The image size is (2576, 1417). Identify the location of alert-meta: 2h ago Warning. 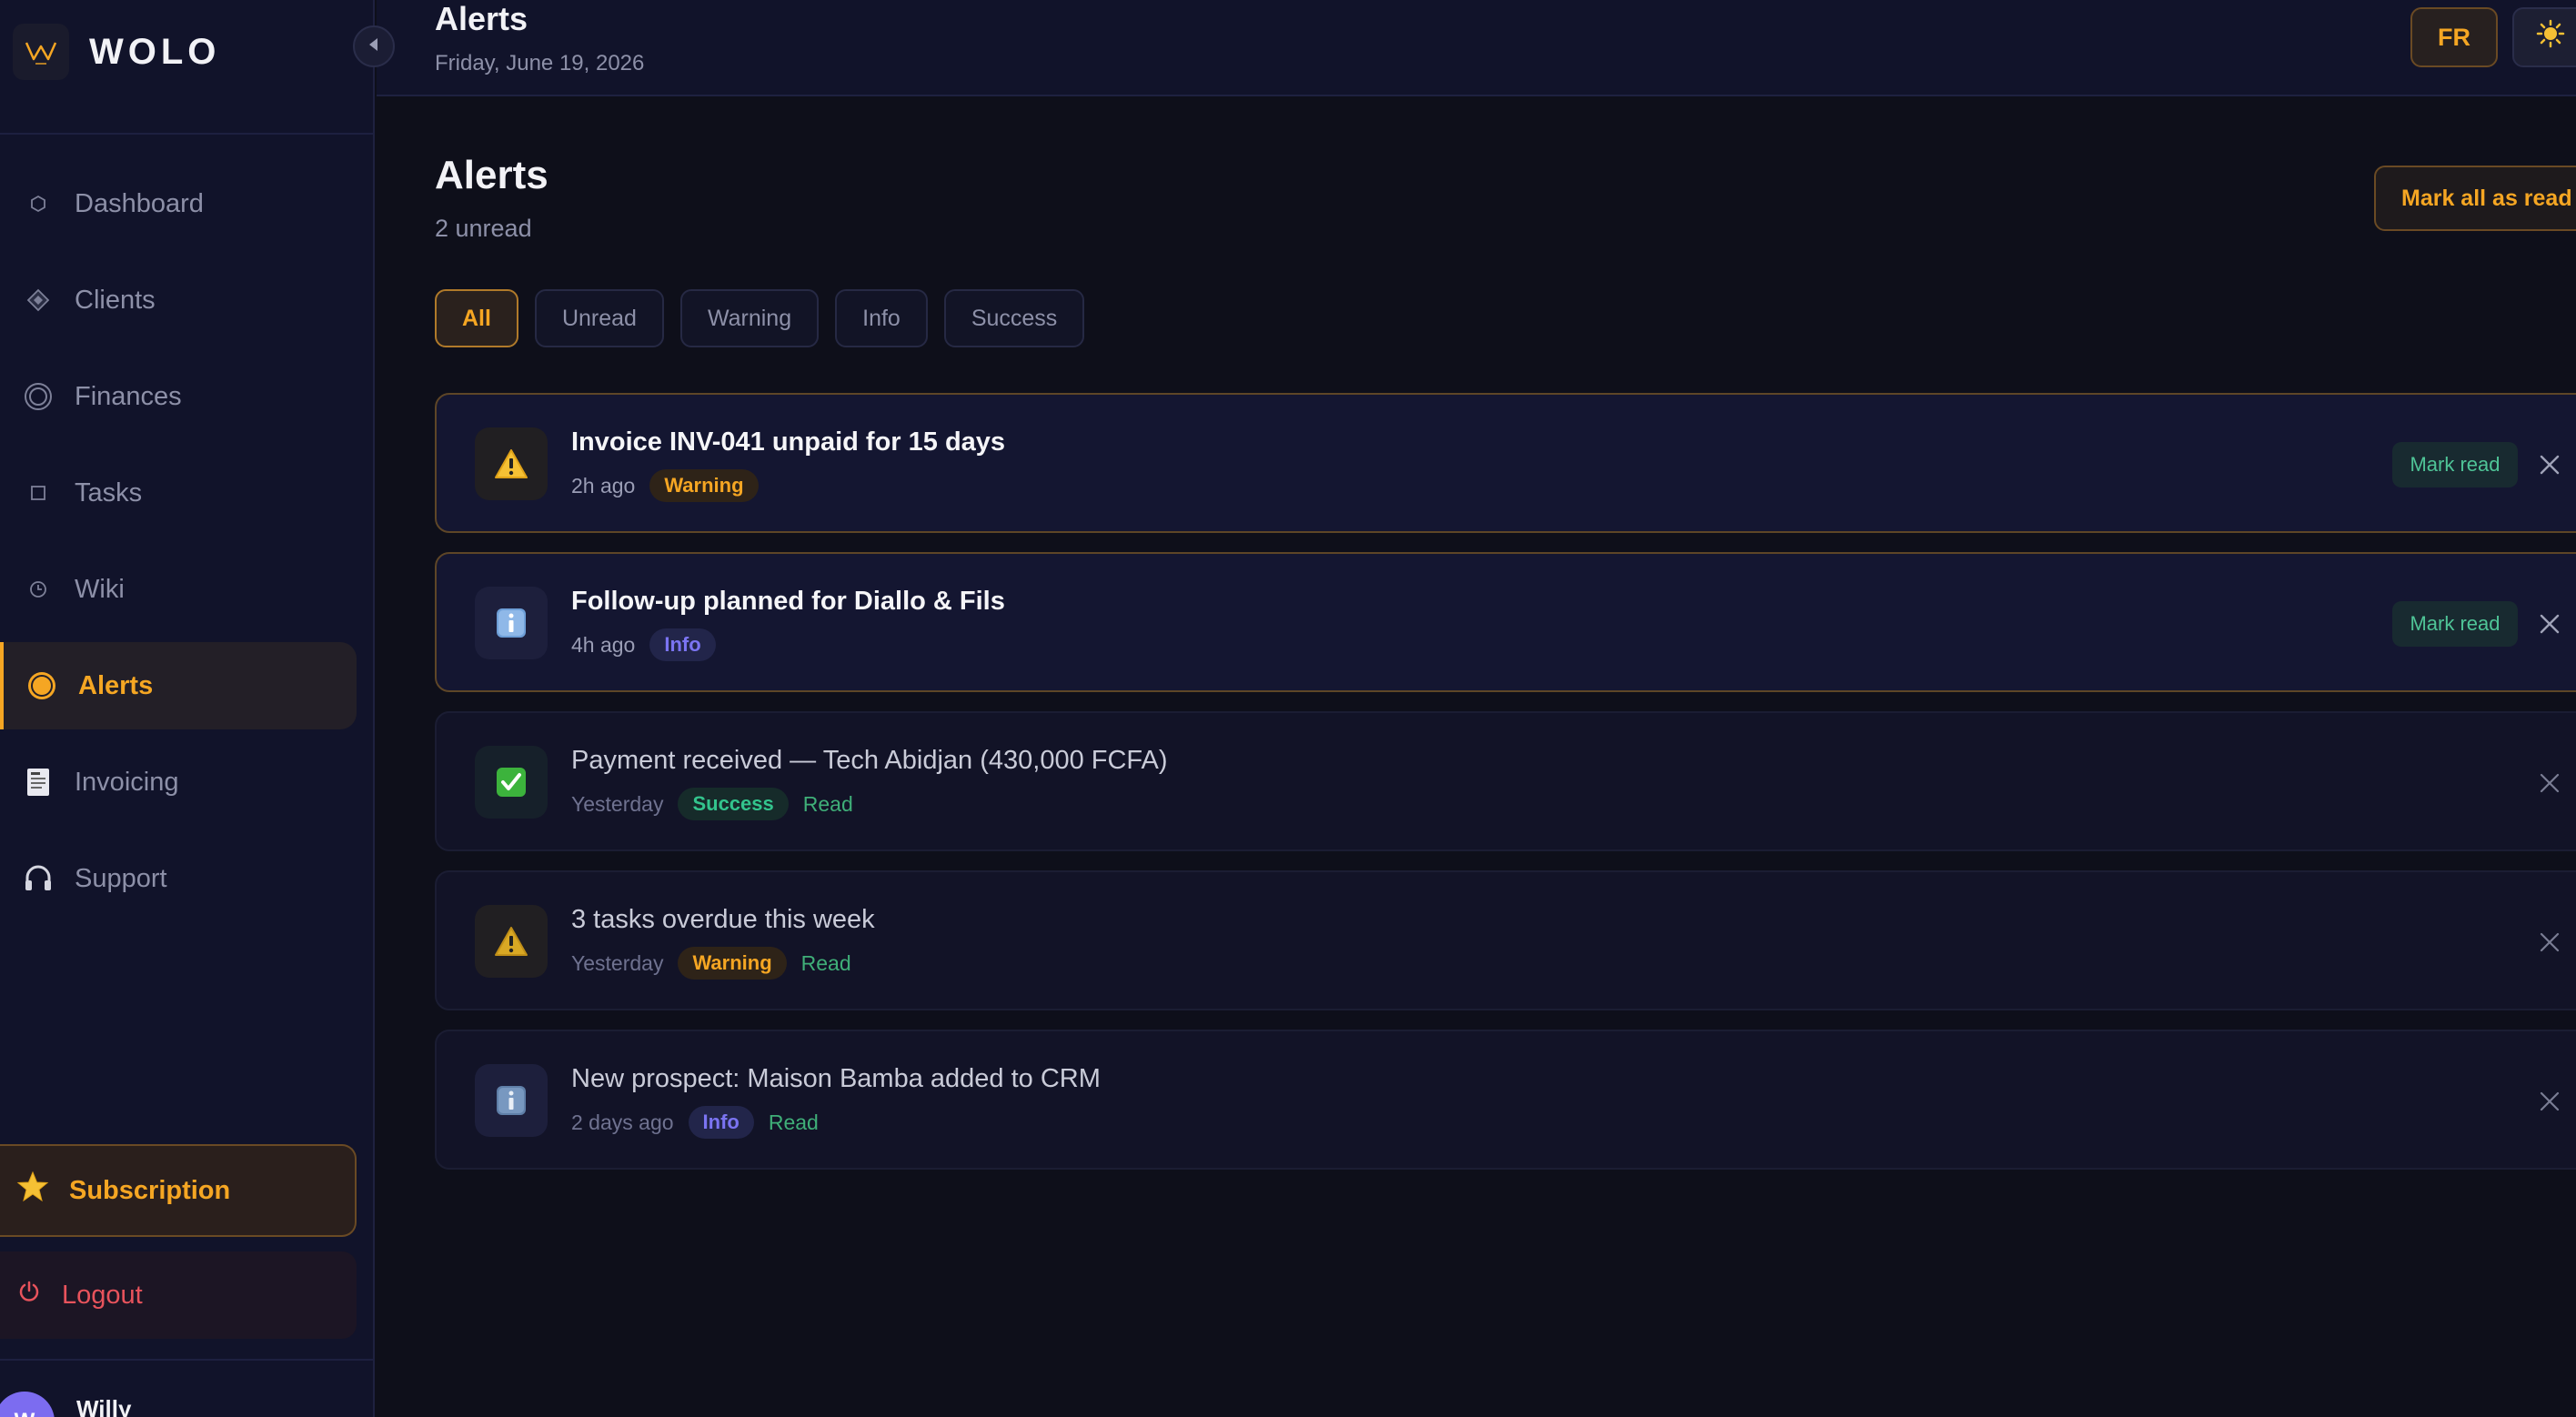
(665, 485).